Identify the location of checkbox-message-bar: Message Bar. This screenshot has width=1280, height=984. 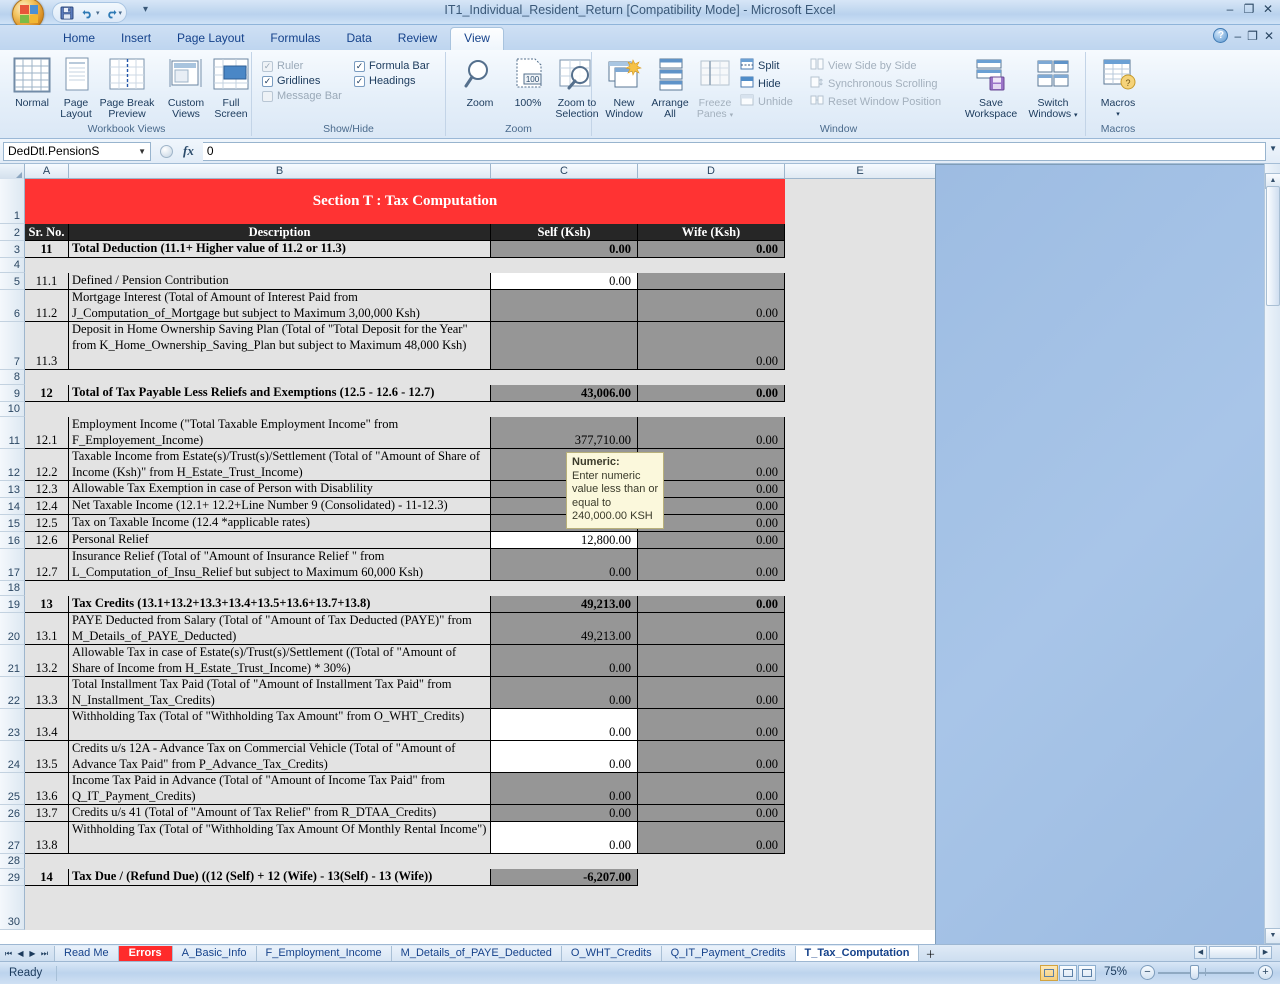
(302, 96).